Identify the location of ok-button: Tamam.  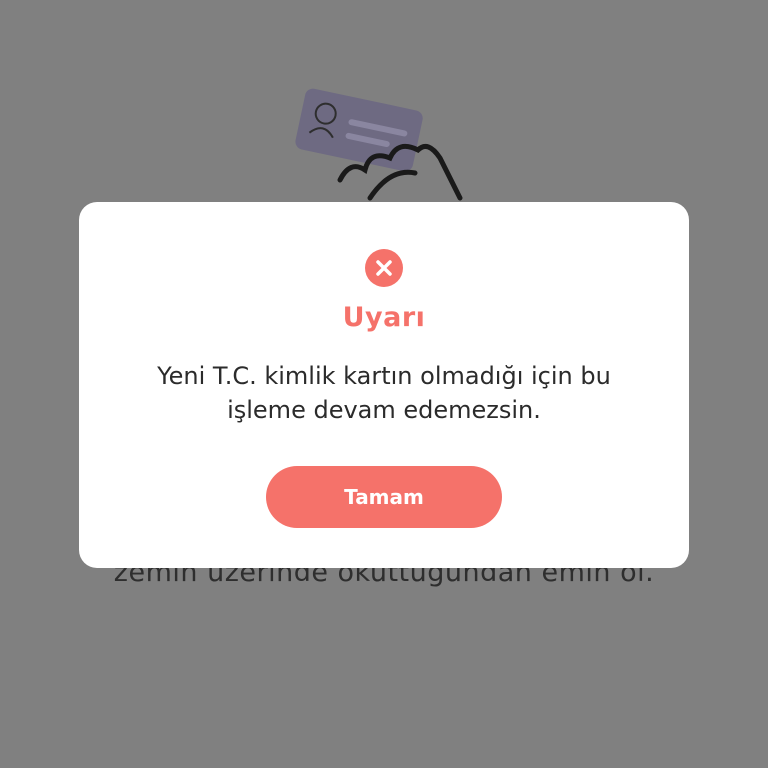
(384, 497).